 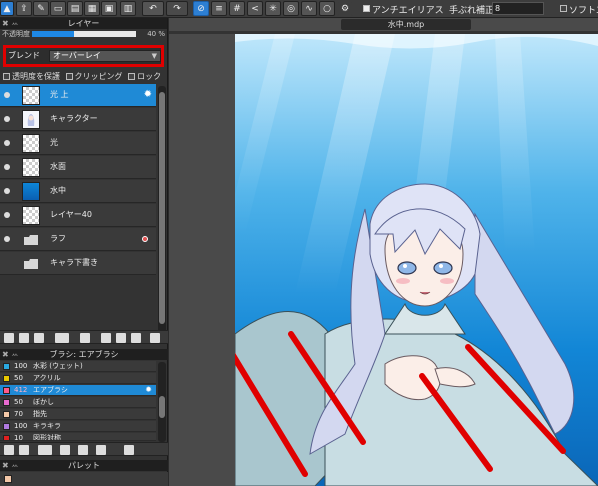 What do you see at coordinates (83, 23) in the screenshot?
I see `layer-panel-title: レイヤー` at bounding box center [83, 23].